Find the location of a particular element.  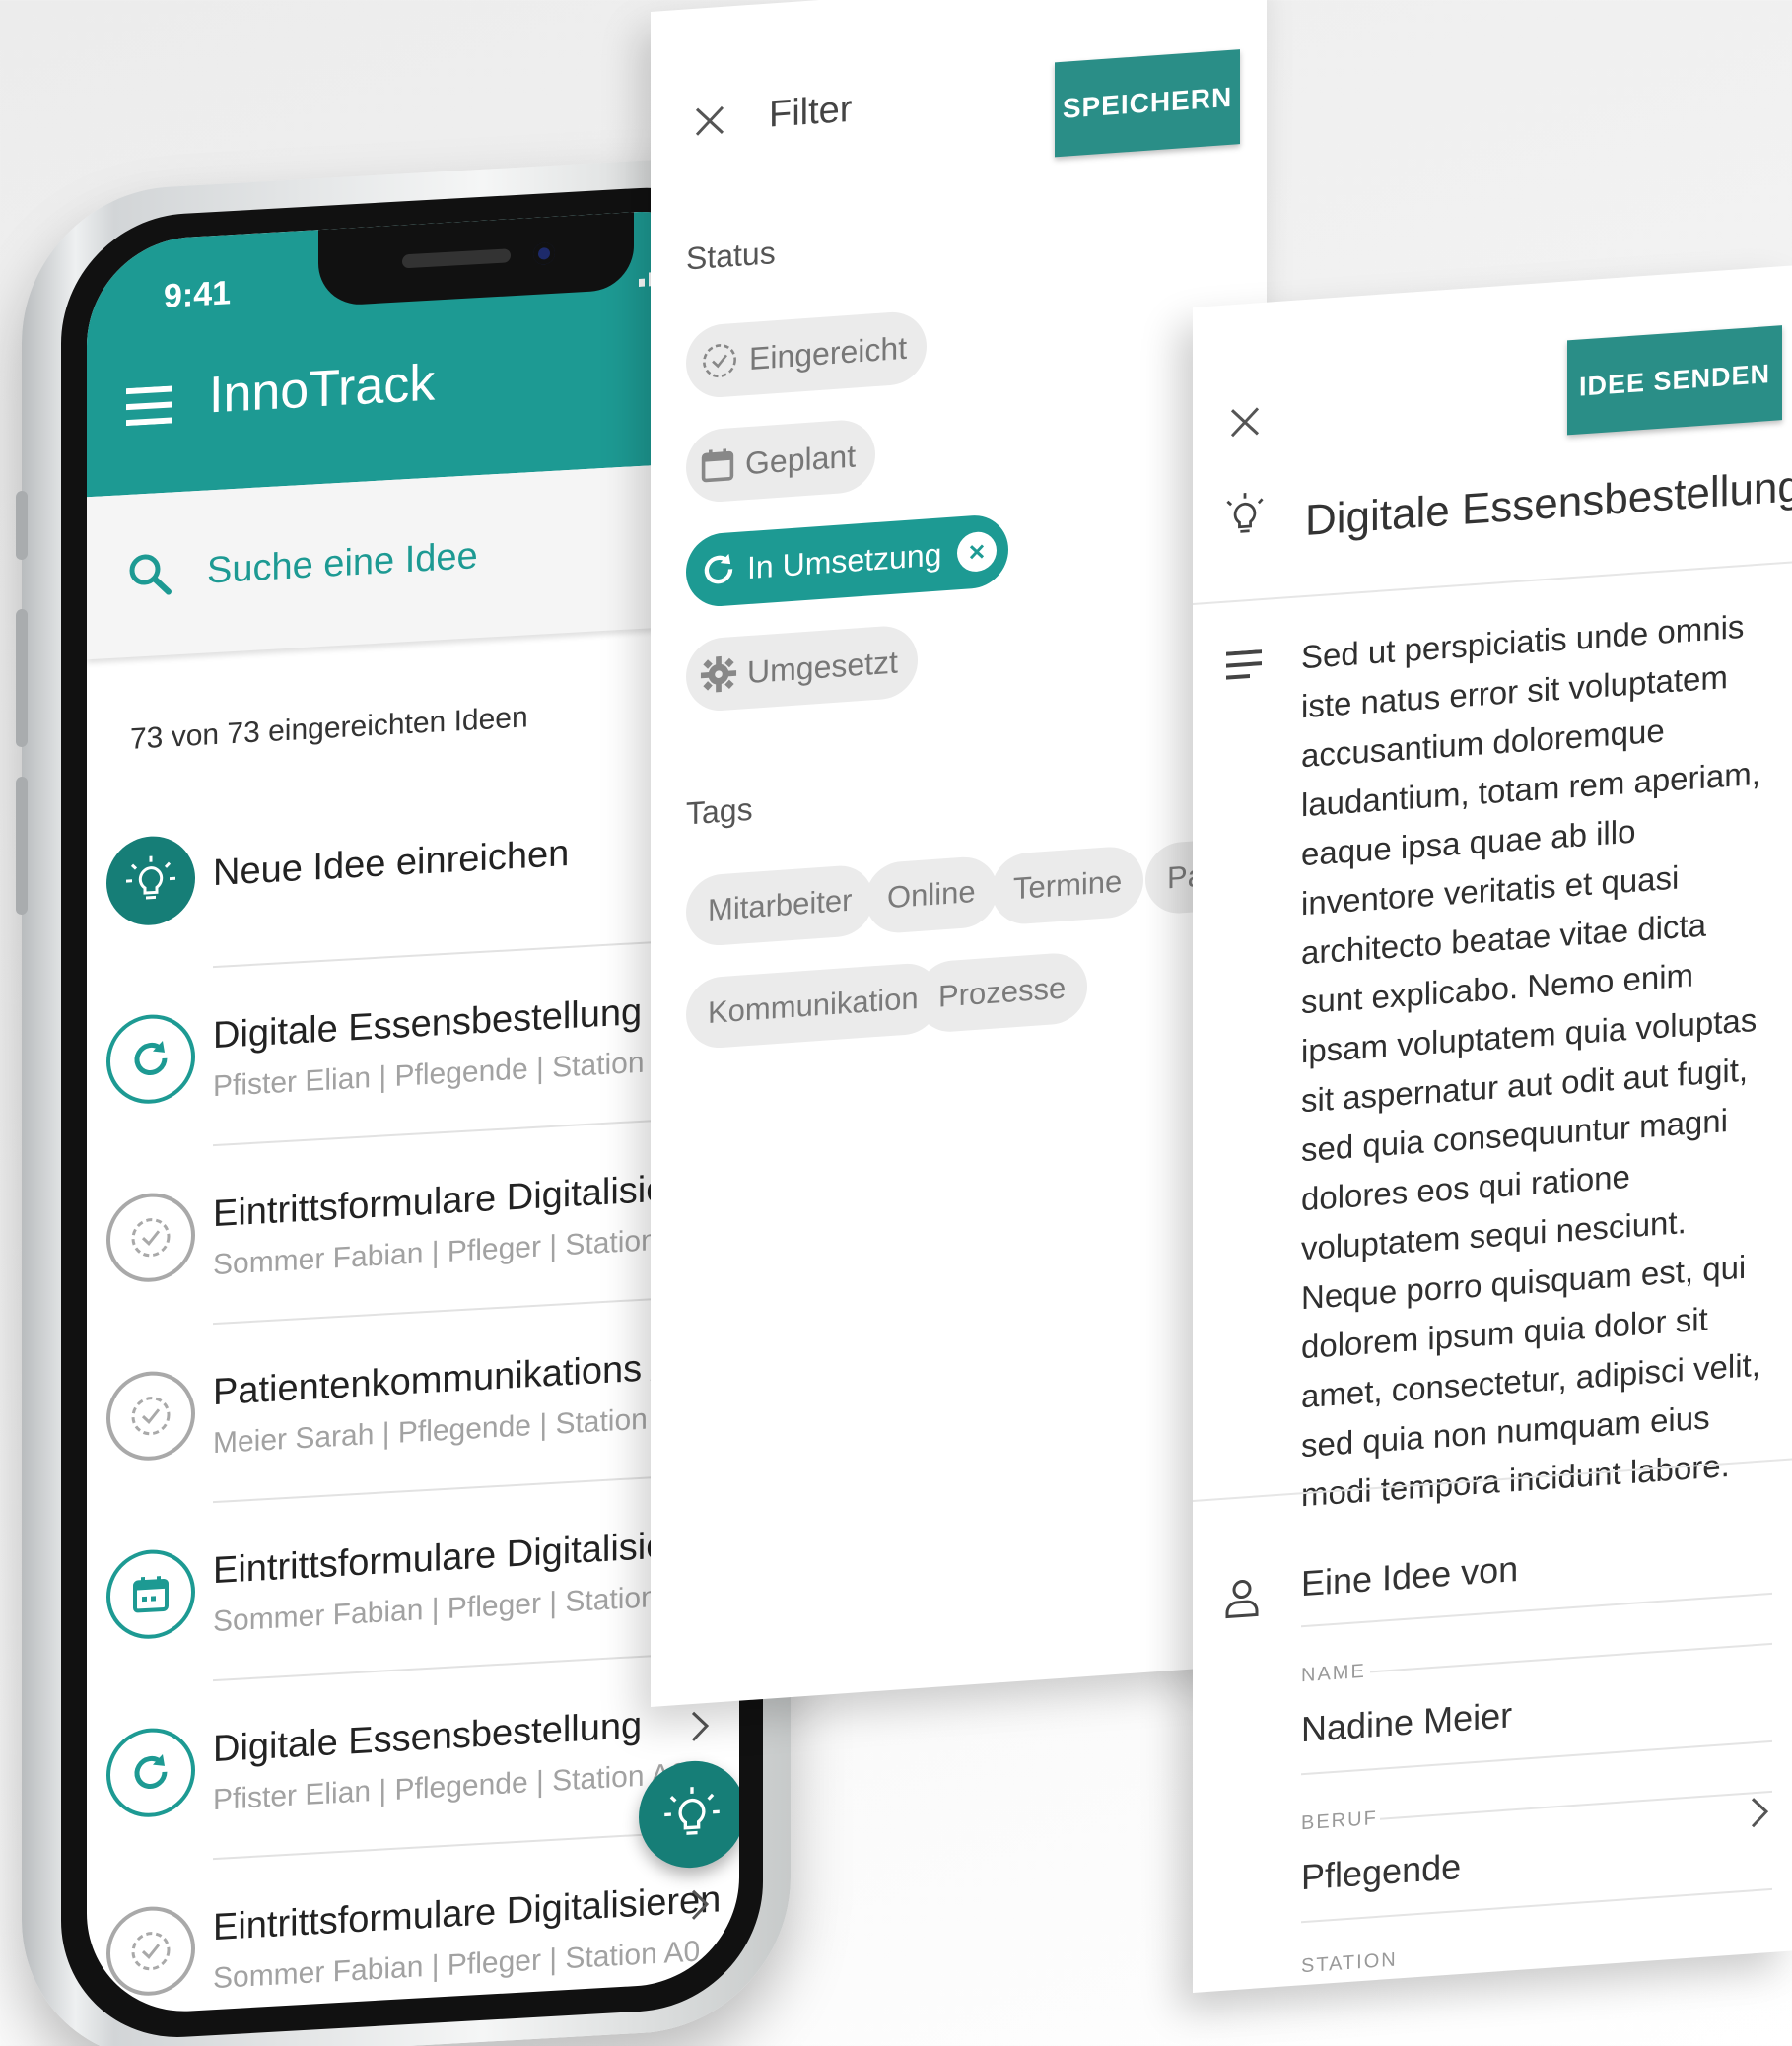

menu-icon is located at coordinates (149, 406).